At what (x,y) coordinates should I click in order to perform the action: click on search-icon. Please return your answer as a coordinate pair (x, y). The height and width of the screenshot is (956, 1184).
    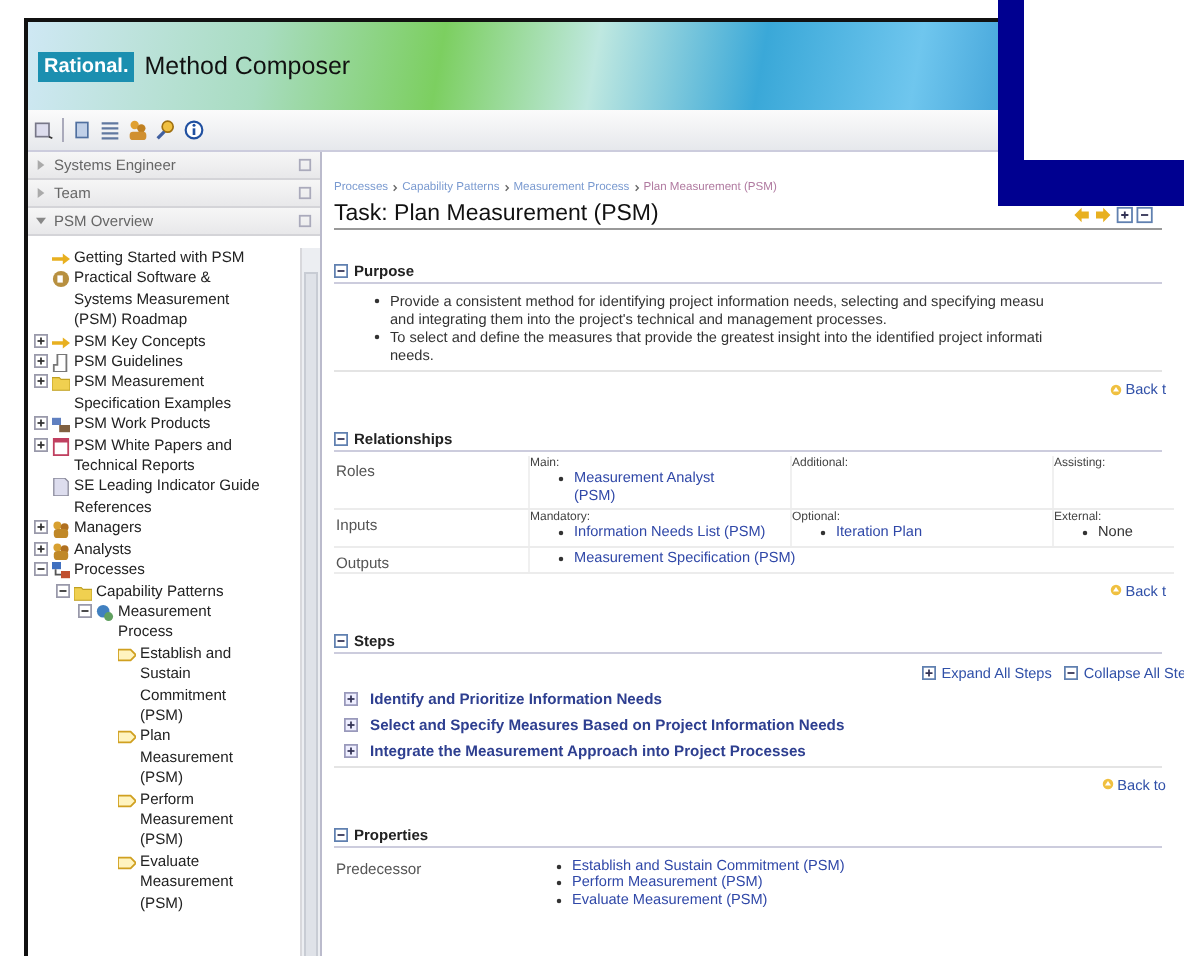
    Looking at the image, I should click on (166, 130).